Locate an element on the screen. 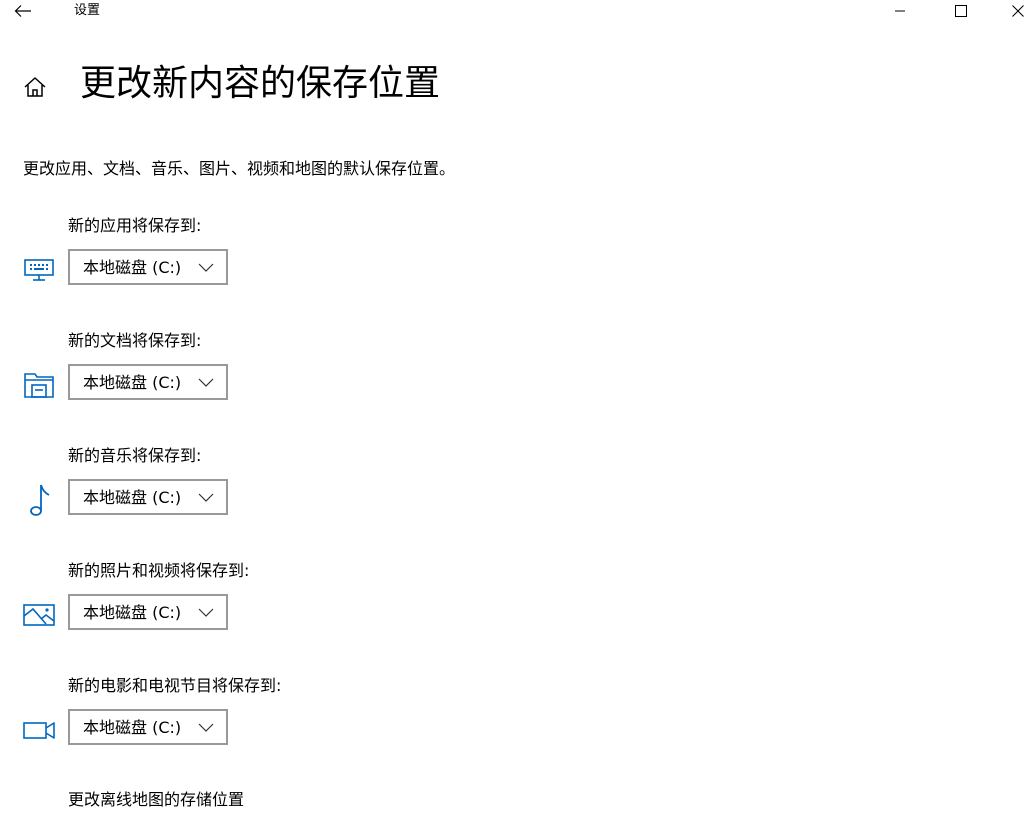 Image resolution: width=1024 pixels, height=818 pixels. save-location-dropdown-photos: 本地磁盘 (C:) is located at coordinates (148, 612).